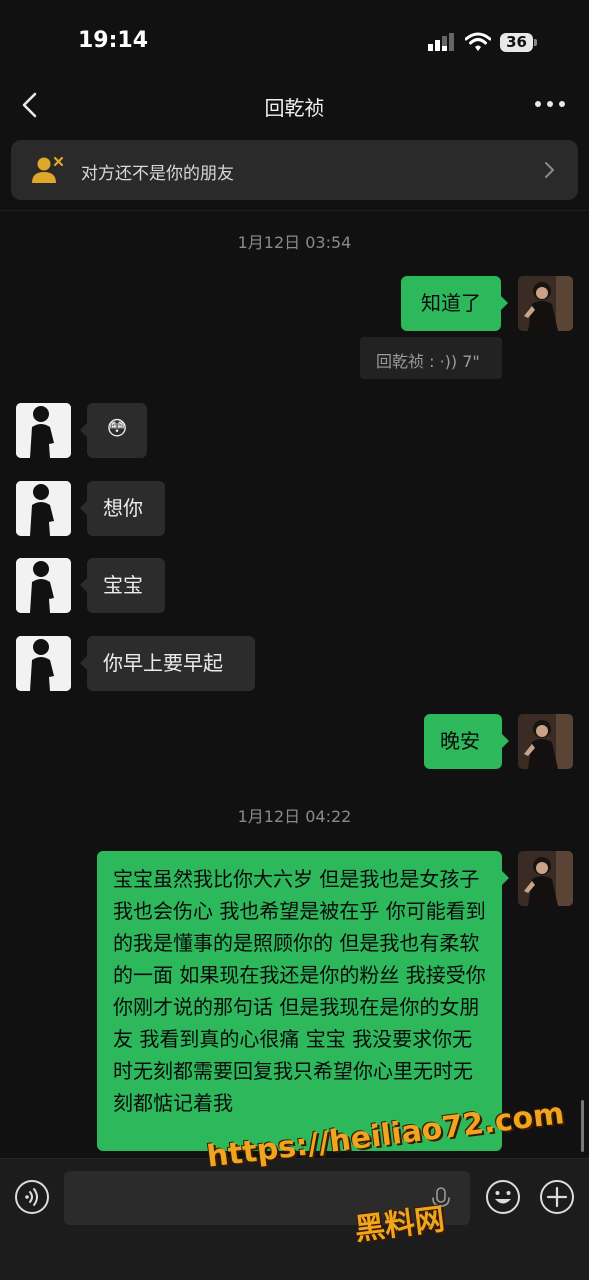 The height and width of the screenshot is (1280, 589). What do you see at coordinates (550, 104) in the screenshot?
I see `more-options-icon` at bounding box center [550, 104].